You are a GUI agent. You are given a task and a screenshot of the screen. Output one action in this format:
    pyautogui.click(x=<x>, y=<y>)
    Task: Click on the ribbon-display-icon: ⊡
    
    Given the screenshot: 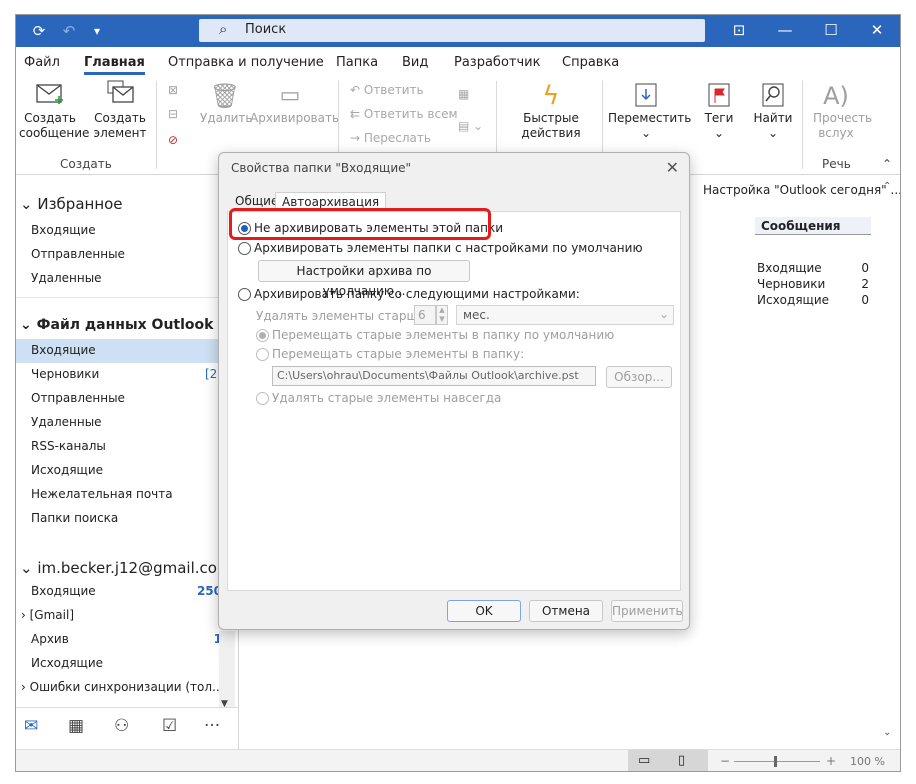 What is the action you would take?
    pyautogui.click(x=739, y=31)
    